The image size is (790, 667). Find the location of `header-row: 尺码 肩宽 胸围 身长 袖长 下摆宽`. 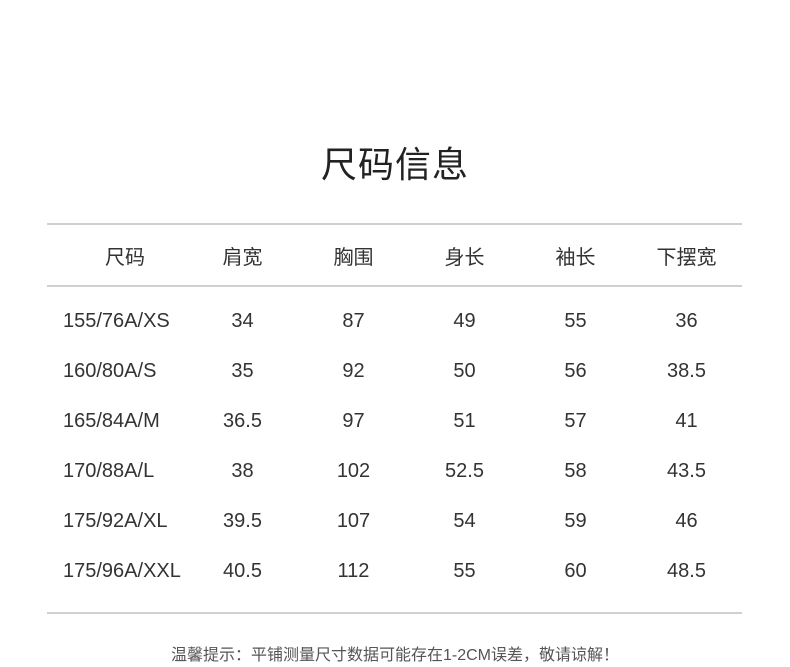

header-row: 尺码 肩宽 胸围 身长 袖长 下摆宽 is located at coordinates (394, 255).